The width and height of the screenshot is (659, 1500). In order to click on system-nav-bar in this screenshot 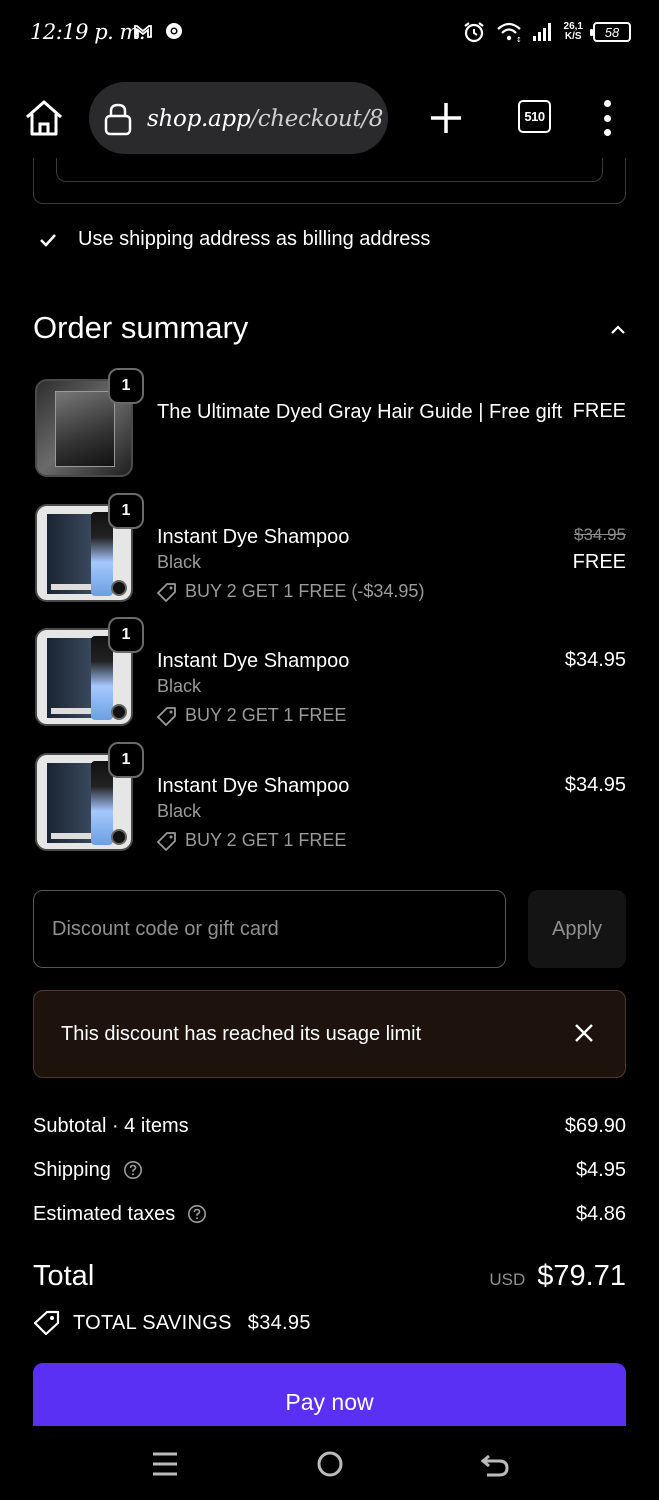, I will do `click(329, 1463)`.